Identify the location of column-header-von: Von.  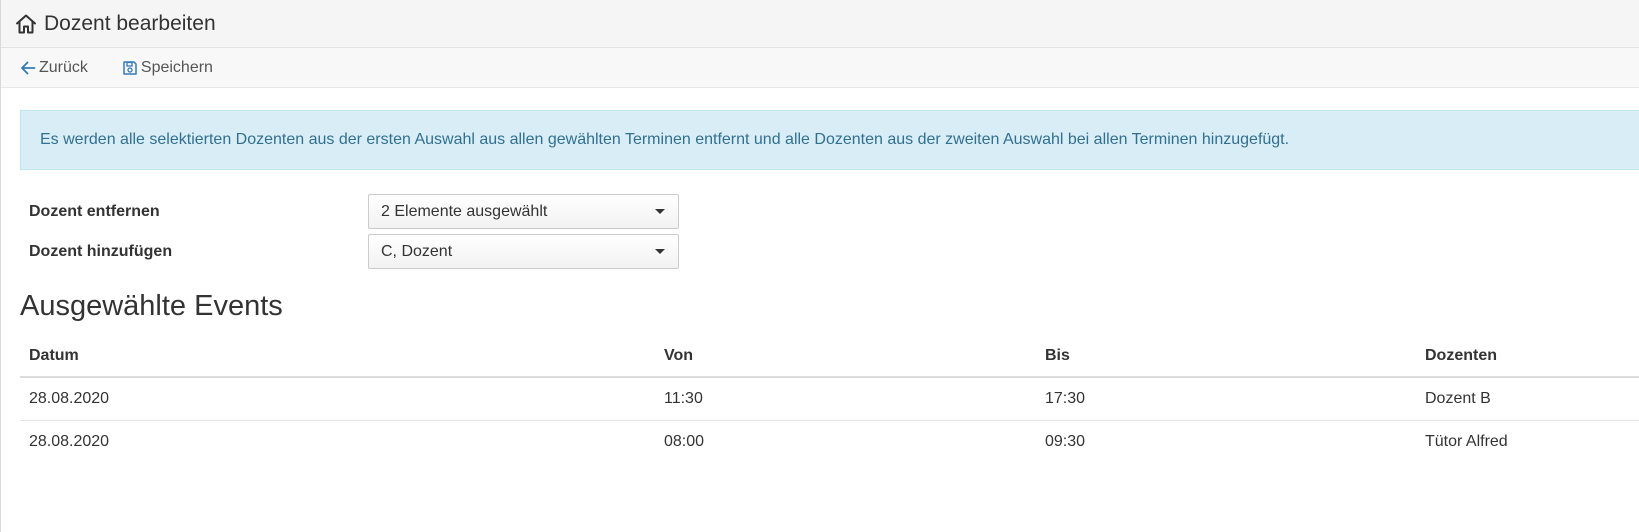
(845, 357).